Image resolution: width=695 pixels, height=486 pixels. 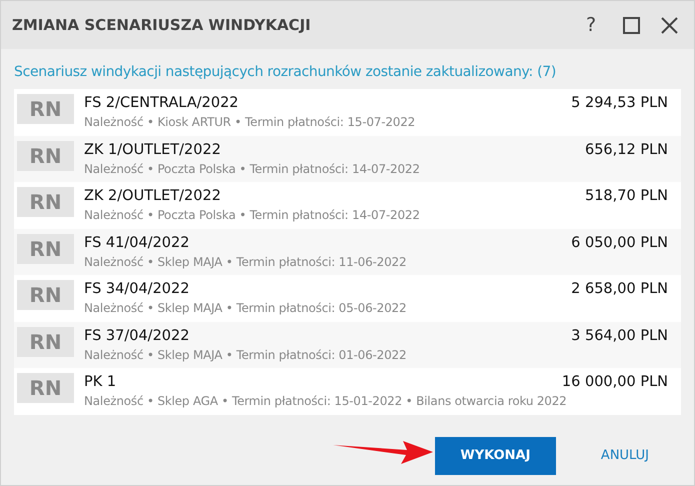 What do you see at coordinates (619, 289) in the screenshot?
I see `amount-text: 2 658,00 PLN` at bounding box center [619, 289].